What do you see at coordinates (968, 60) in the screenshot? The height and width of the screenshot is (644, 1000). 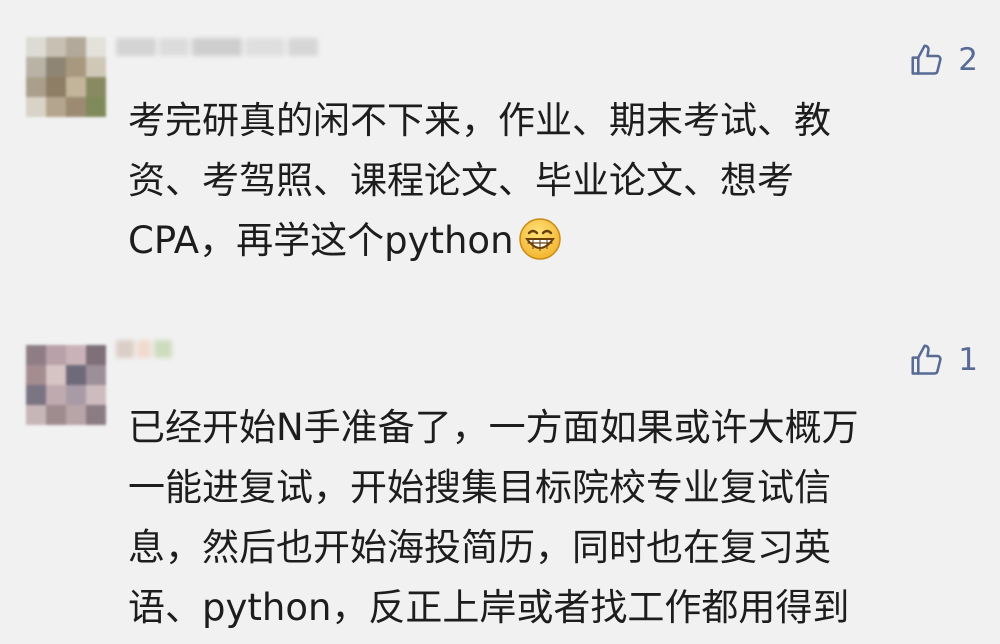 I see `like-count: 2` at bounding box center [968, 60].